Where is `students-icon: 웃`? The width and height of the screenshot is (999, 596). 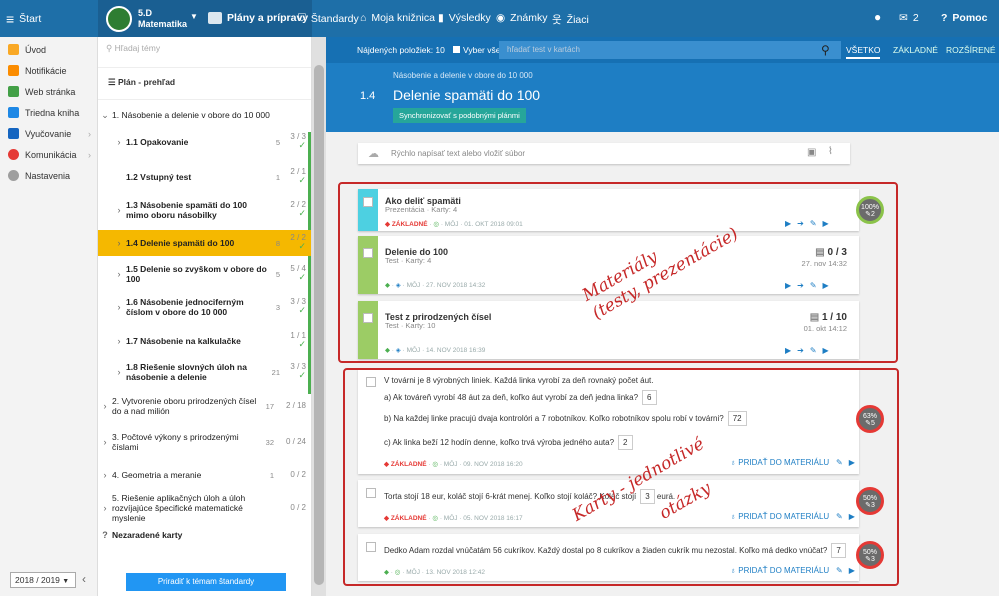
students-icon: 웃 is located at coordinates (557, 20).